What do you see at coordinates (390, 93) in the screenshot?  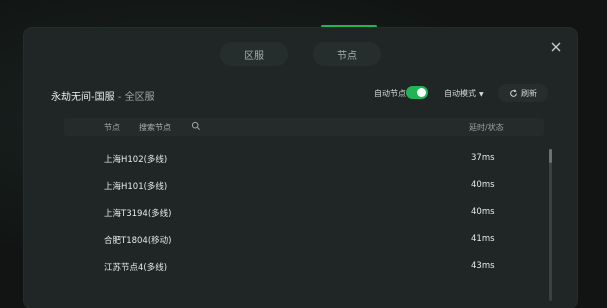 I see `auto-node-label: 自动节点` at bounding box center [390, 93].